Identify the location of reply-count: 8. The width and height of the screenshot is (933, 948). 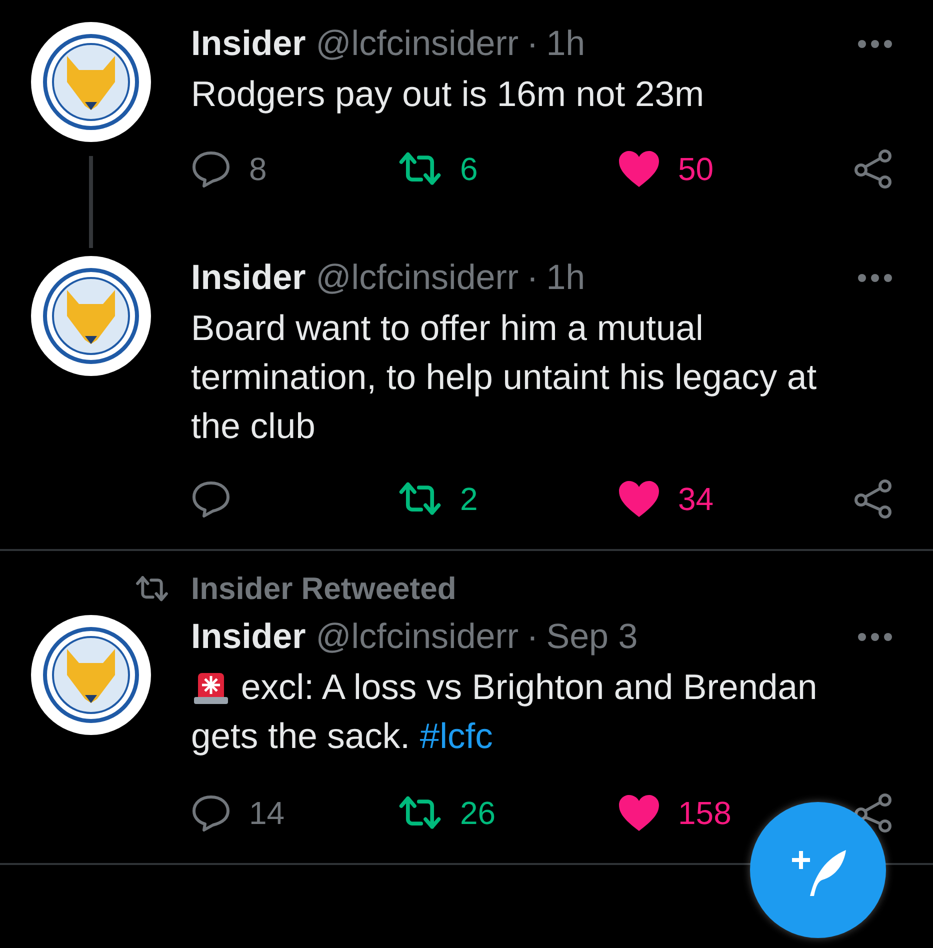
(258, 169).